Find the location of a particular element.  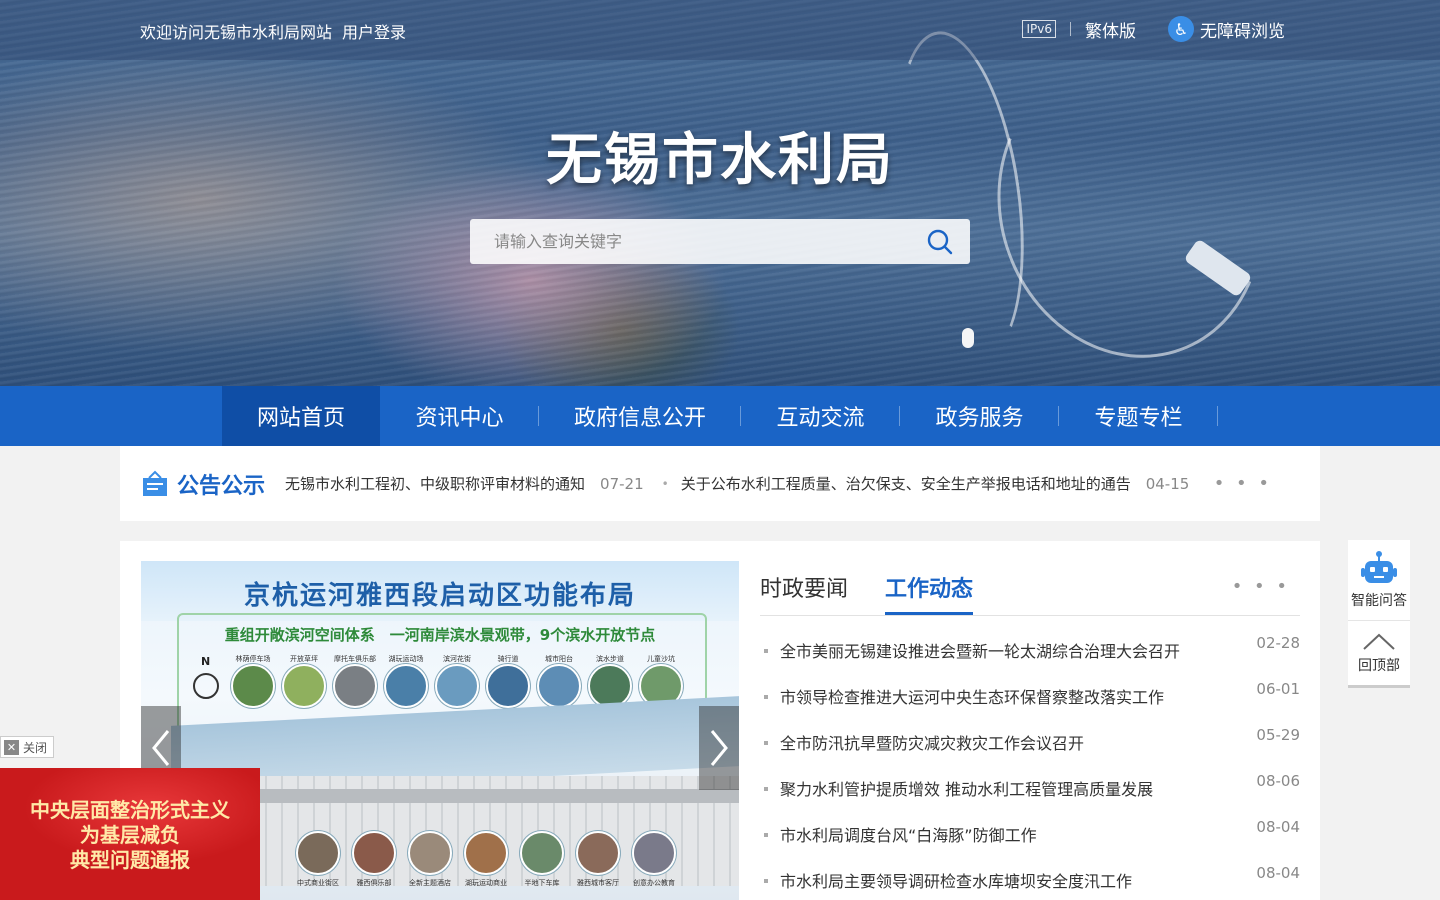

news-item-title: 市水利局主要领导调研检查水库塘坝安全度汛工作 is located at coordinates (956, 881).